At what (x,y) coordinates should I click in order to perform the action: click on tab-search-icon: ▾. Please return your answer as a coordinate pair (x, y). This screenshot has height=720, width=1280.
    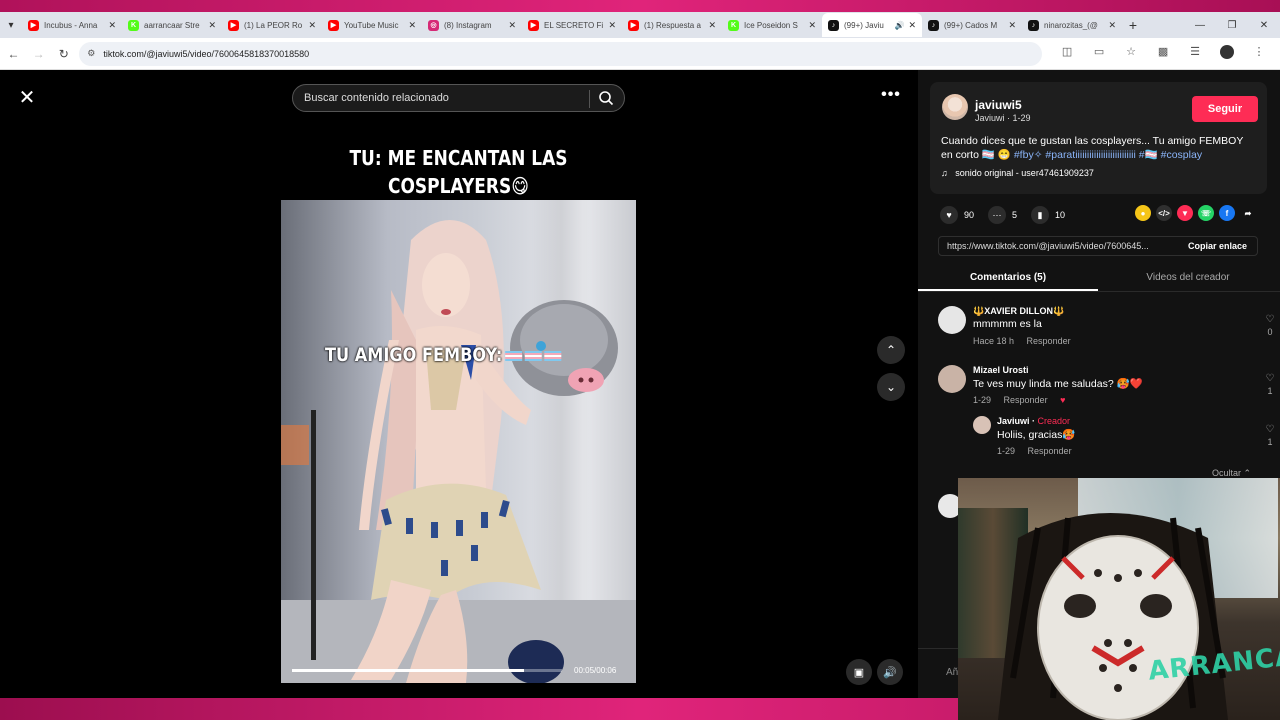
    Looking at the image, I should click on (11, 25).